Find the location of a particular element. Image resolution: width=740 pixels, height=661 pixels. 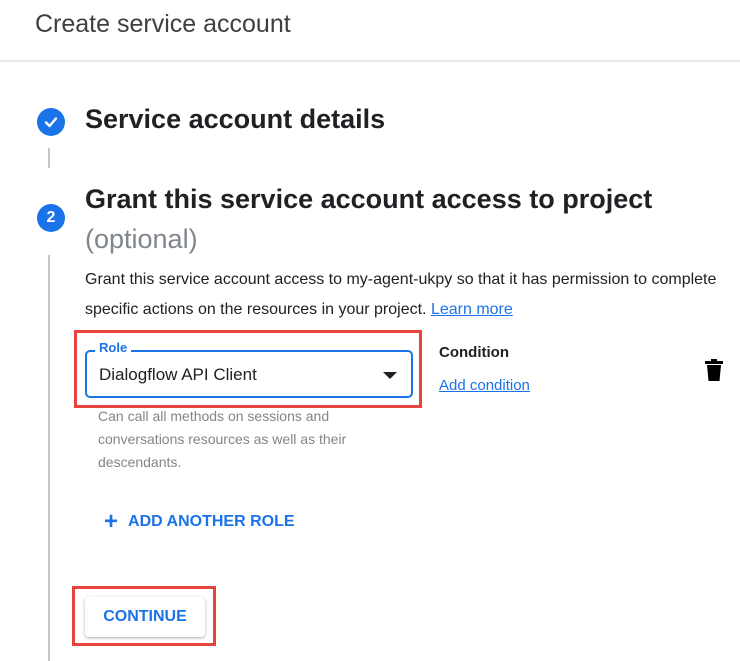

step-2-number-badge: 2 is located at coordinates (51, 218).